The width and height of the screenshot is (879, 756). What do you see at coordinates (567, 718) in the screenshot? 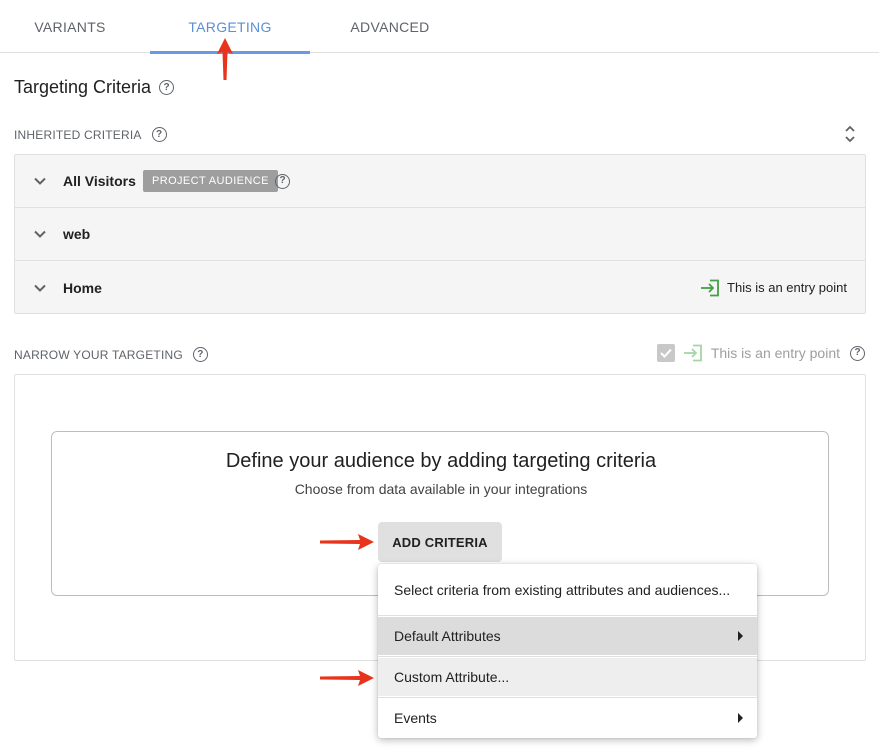
I see `menu-item-events: Events` at bounding box center [567, 718].